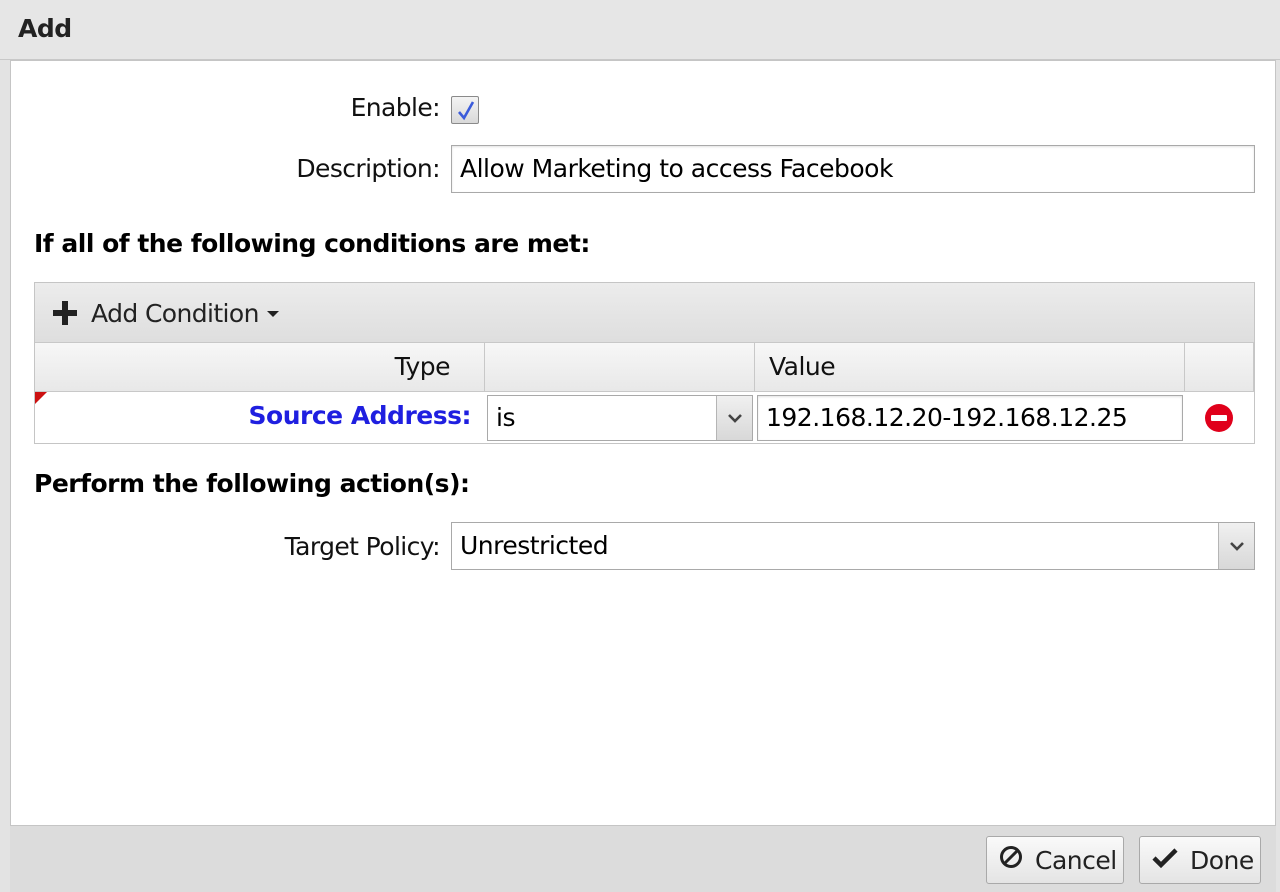 Image resolution: width=1280 pixels, height=892 pixels. What do you see at coordinates (260, 417) in the screenshot?
I see `condition-type: Source Address:` at bounding box center [260, 417].